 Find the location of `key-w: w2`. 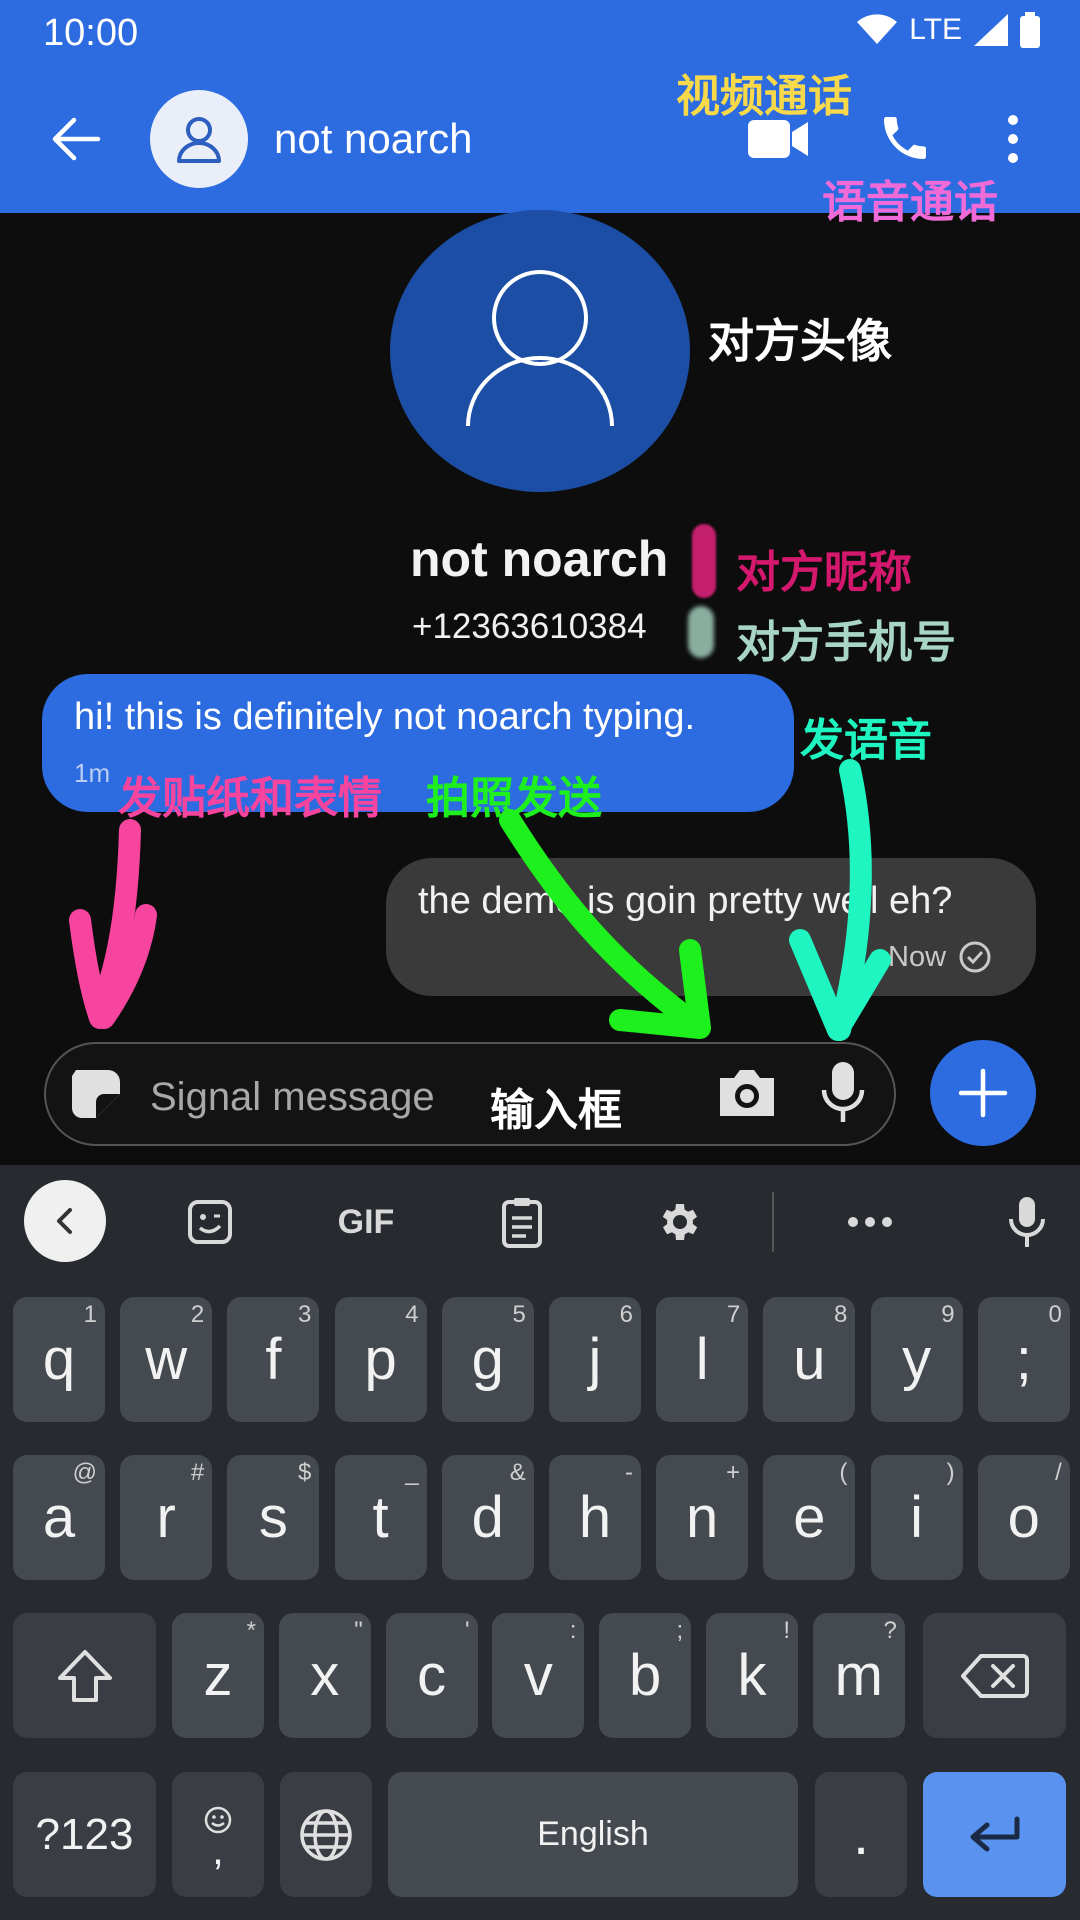

key-w: w2 is located at coordinates (166, 1359).